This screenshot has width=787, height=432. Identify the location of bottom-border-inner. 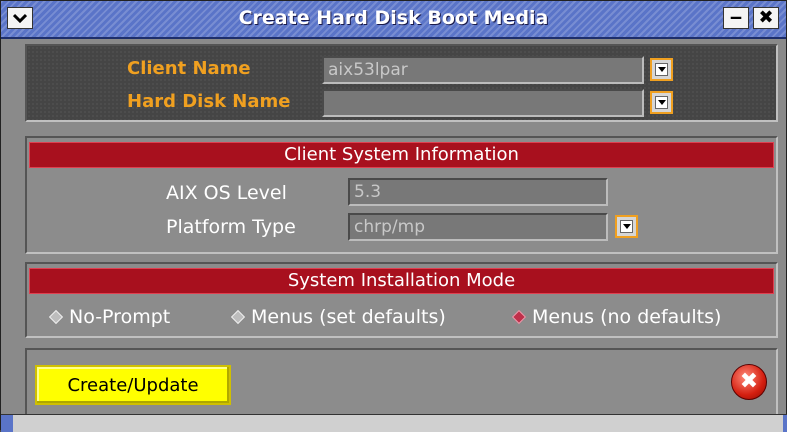
(398, 423).